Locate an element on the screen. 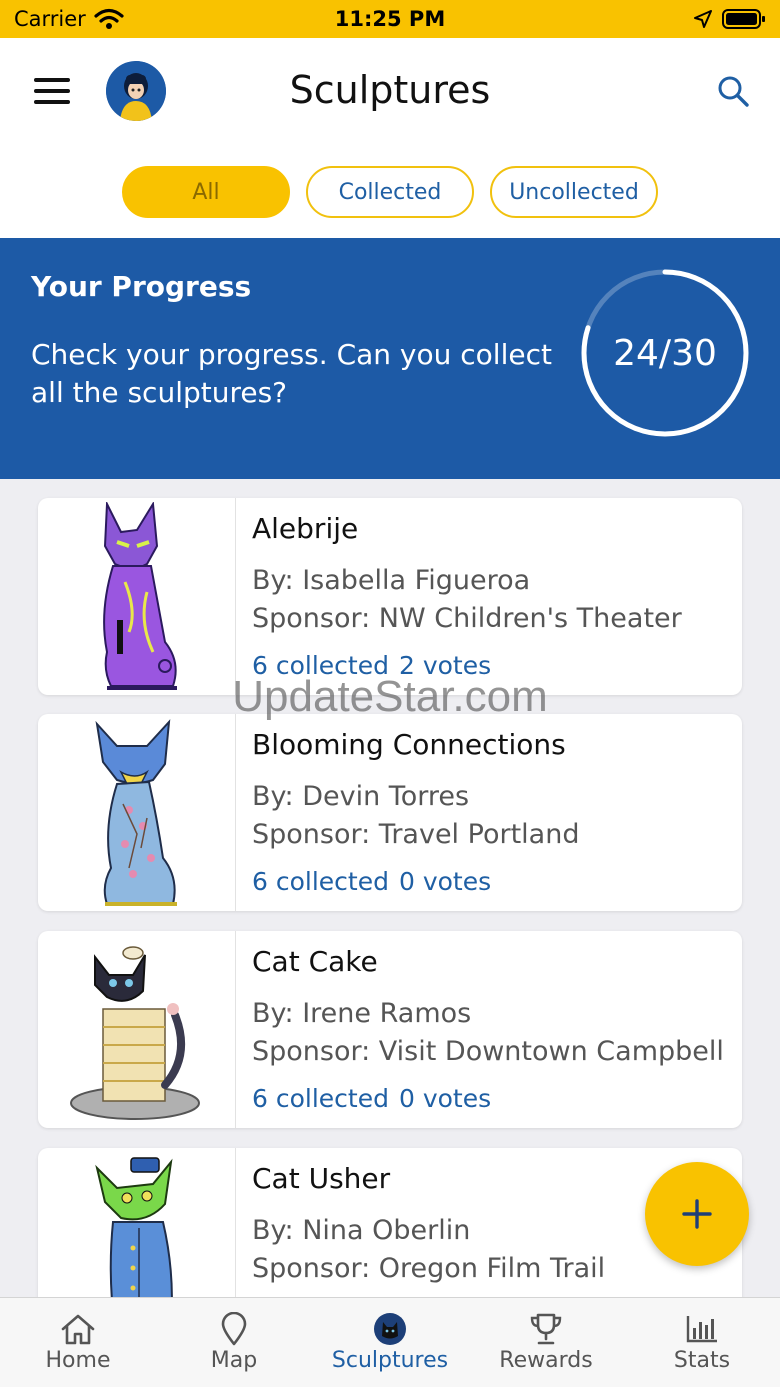 The height and width of the screenshot is (1387, 780). status-bar: Carrier 11:25 PM is located at coordinates (390, 19).